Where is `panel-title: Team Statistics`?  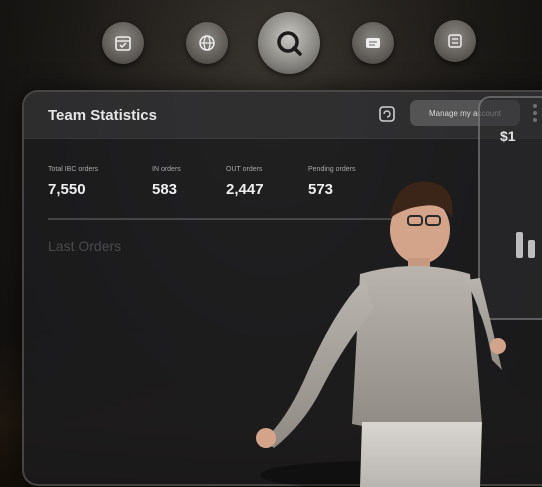 panel-title: Team Statistics is located at coordinates (102, 115).